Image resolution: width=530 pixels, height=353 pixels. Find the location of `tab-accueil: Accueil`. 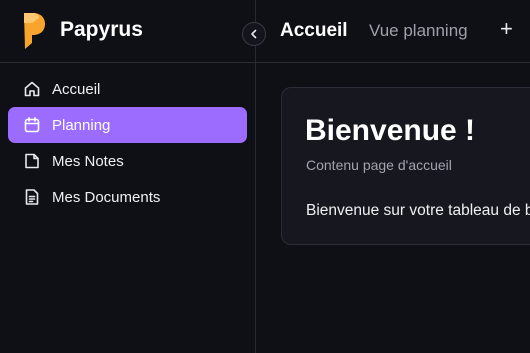

tab-accueil: Accueil is located at coordinates (314, 31).